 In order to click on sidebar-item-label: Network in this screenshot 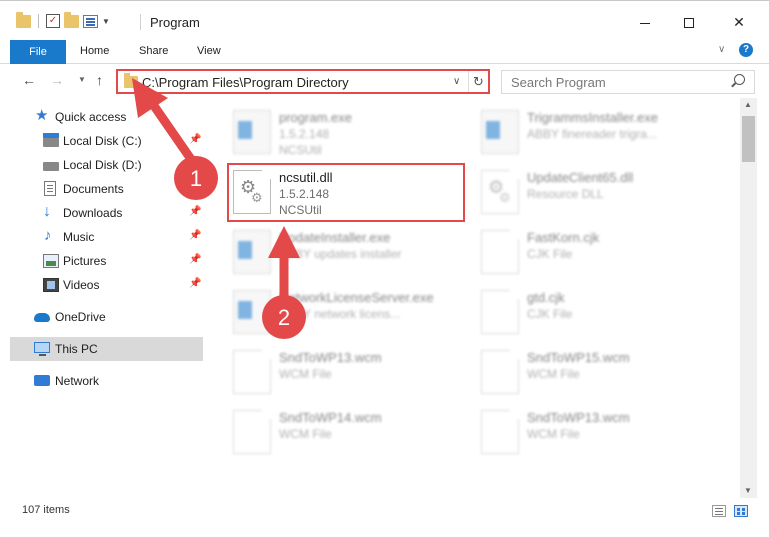, I will do `click(77, 381)`.